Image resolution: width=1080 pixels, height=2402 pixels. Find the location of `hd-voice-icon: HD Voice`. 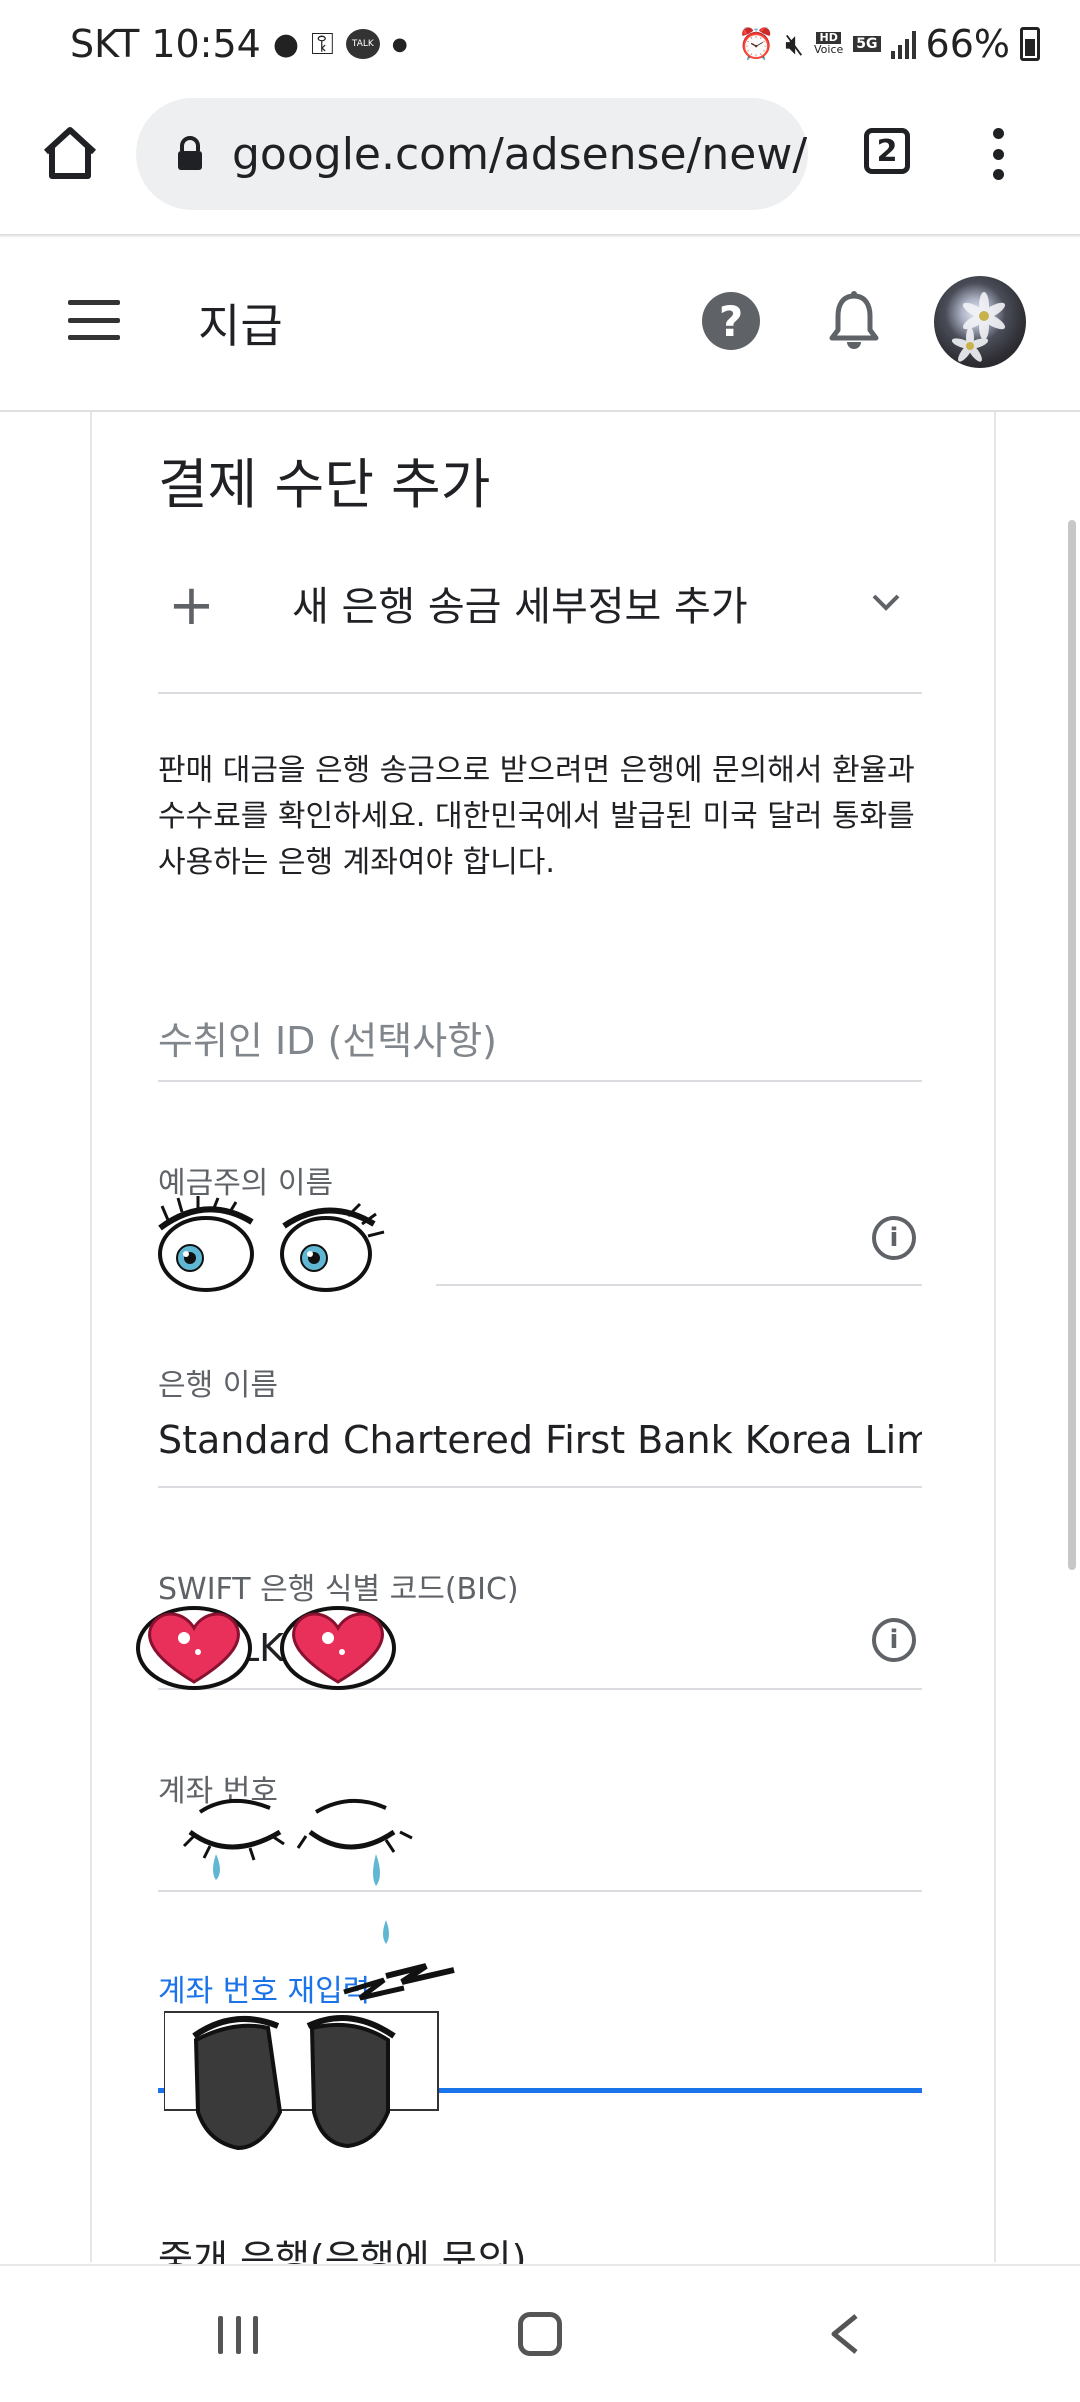

hd-voice-icon: HD Voice is located at coordinates (828, 44).